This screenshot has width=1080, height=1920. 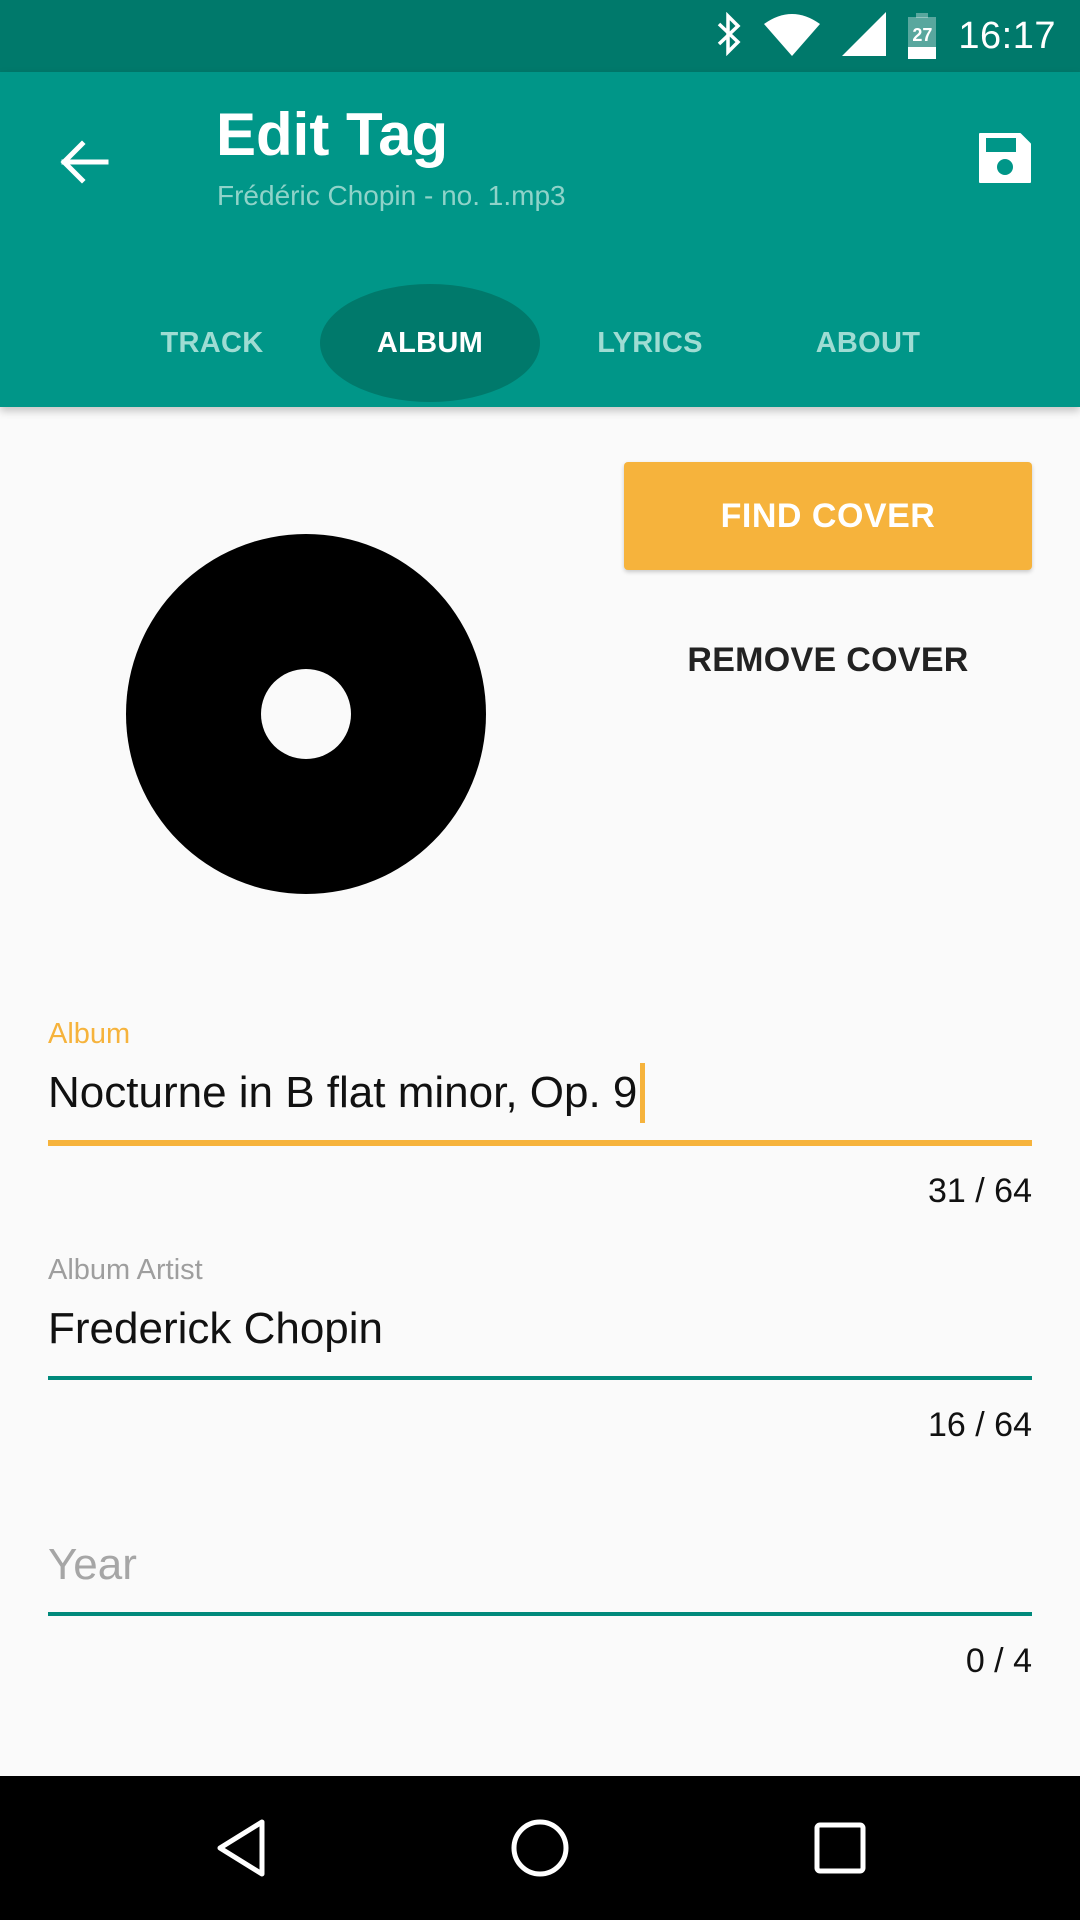 What do you see at coordinates (540, 1565) in the screenshot?
I see `year-input: Year` at bounding box center [540, 1565].